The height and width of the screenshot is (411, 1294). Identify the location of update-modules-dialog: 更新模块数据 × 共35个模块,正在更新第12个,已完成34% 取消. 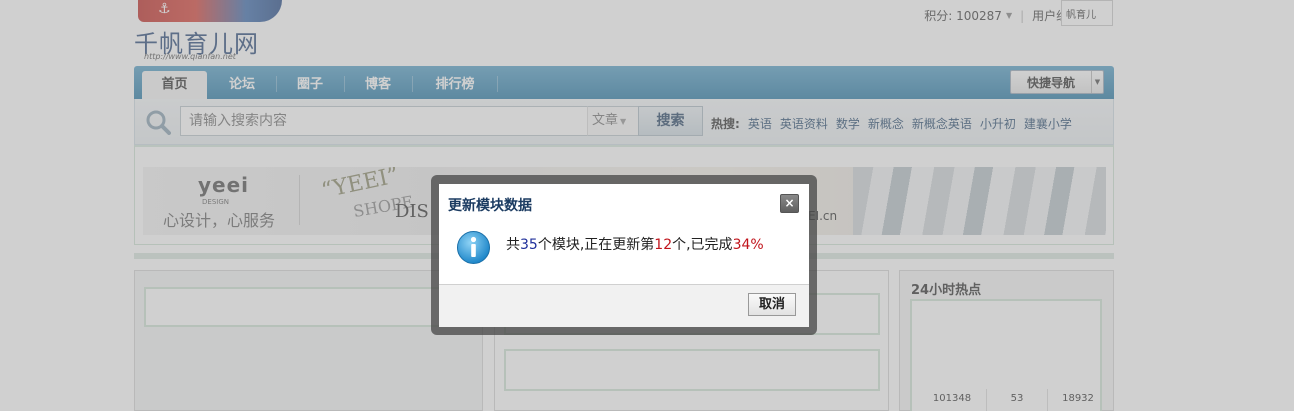
(624, 255).